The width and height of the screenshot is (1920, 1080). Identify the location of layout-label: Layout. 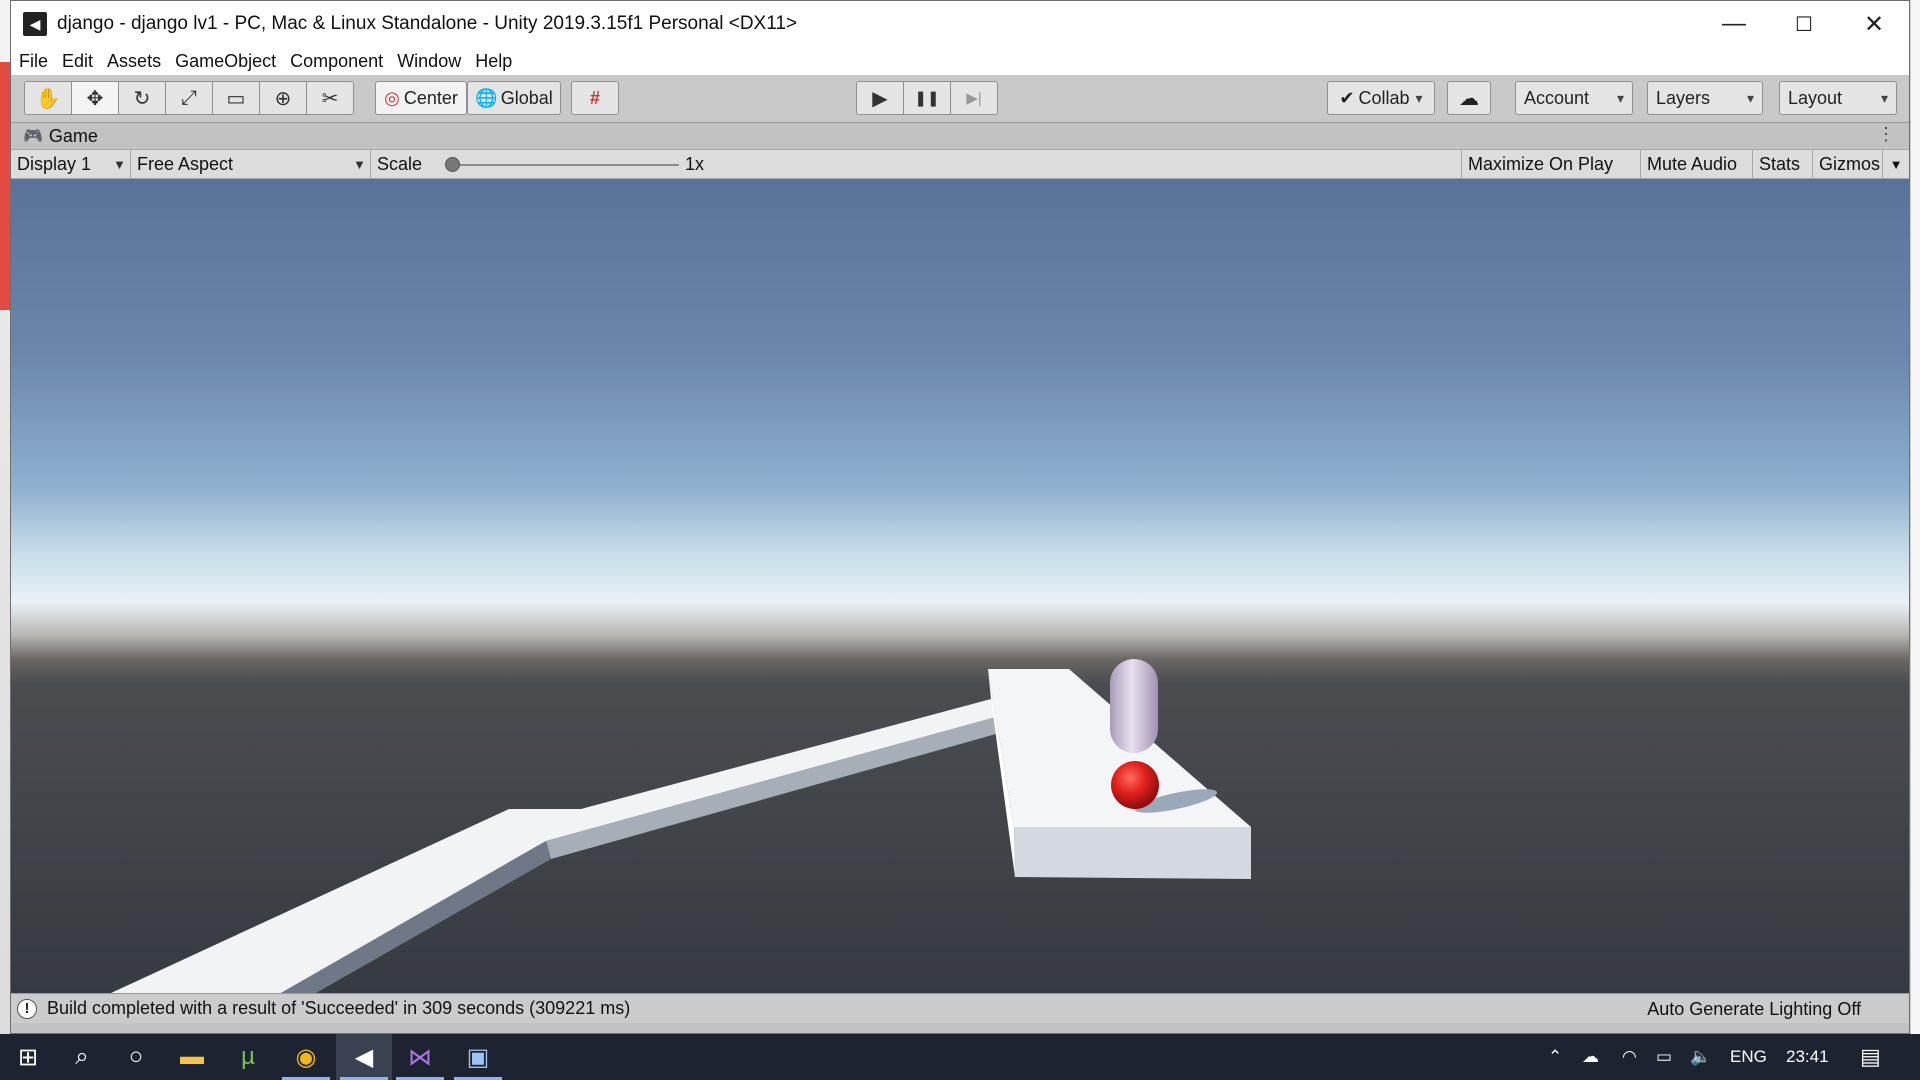
(1815, 97).